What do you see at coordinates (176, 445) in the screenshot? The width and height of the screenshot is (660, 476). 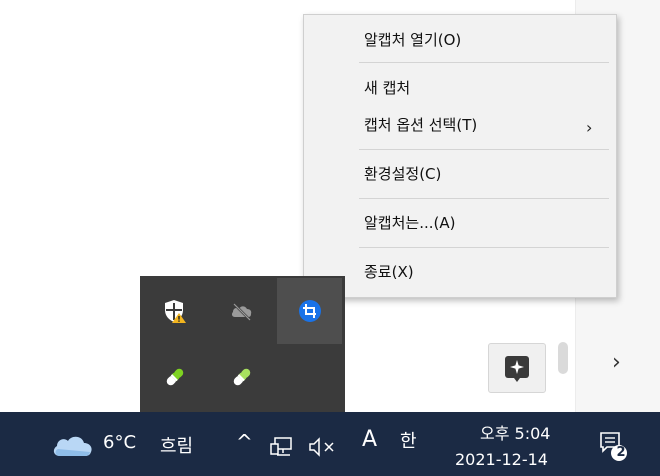 I see `weather-description: 흐림` at bounding box center [176, 445].